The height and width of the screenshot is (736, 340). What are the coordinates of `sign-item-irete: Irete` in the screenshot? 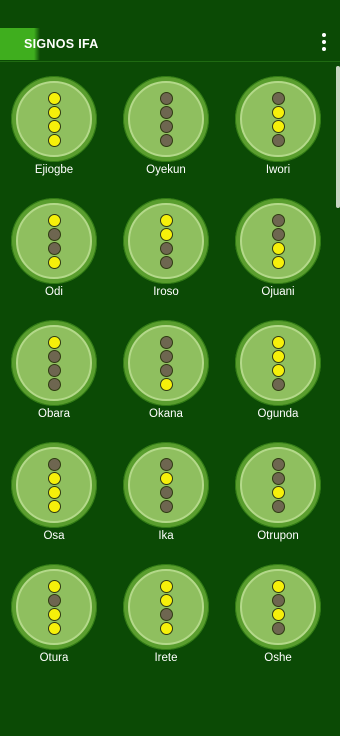 It's located at (166, 619).